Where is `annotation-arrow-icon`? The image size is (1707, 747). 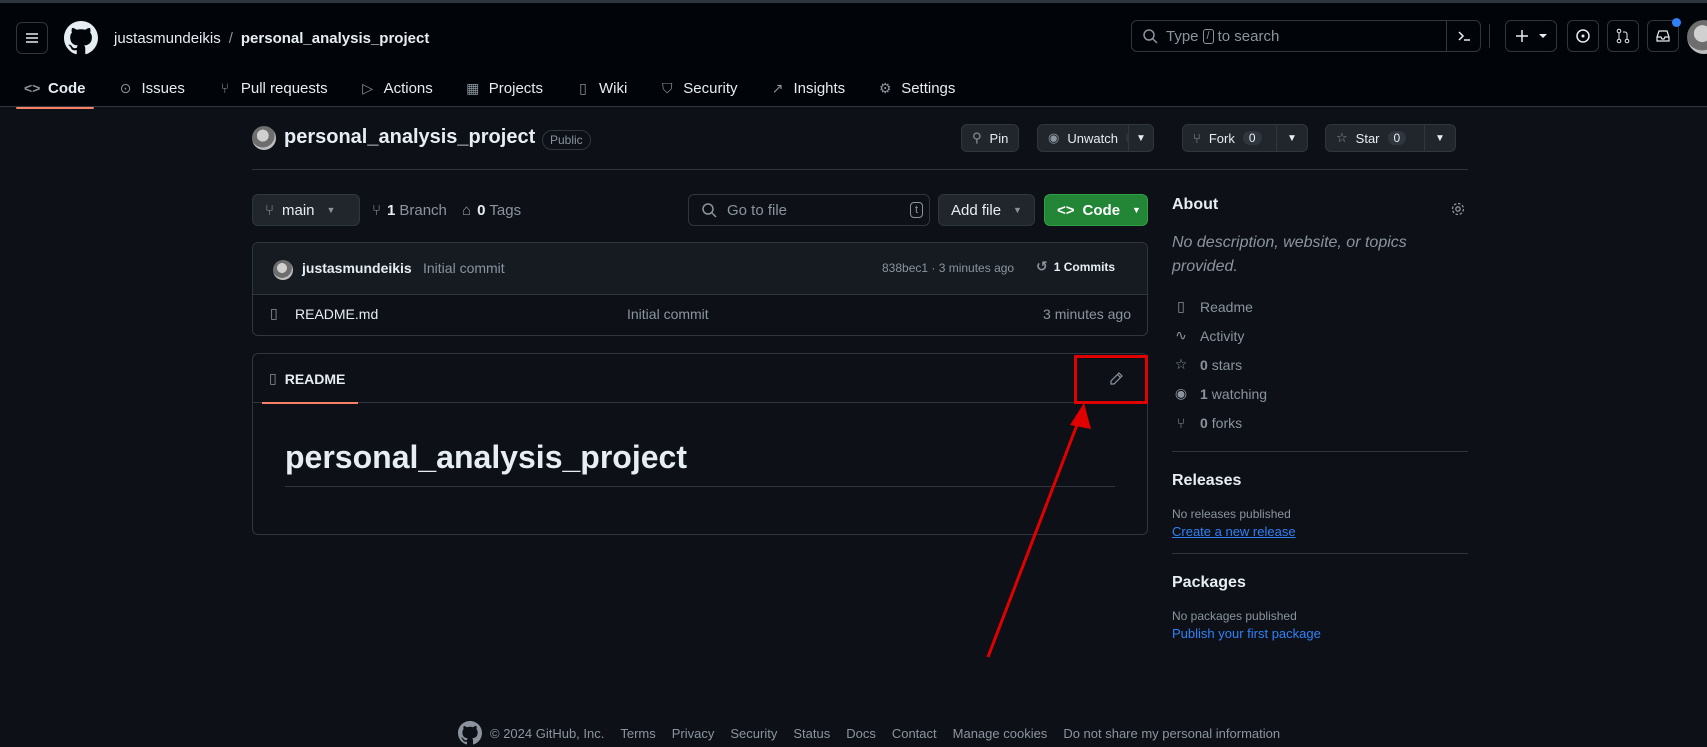
annotation-arrow-icon is located at coordinates (1038, 530).